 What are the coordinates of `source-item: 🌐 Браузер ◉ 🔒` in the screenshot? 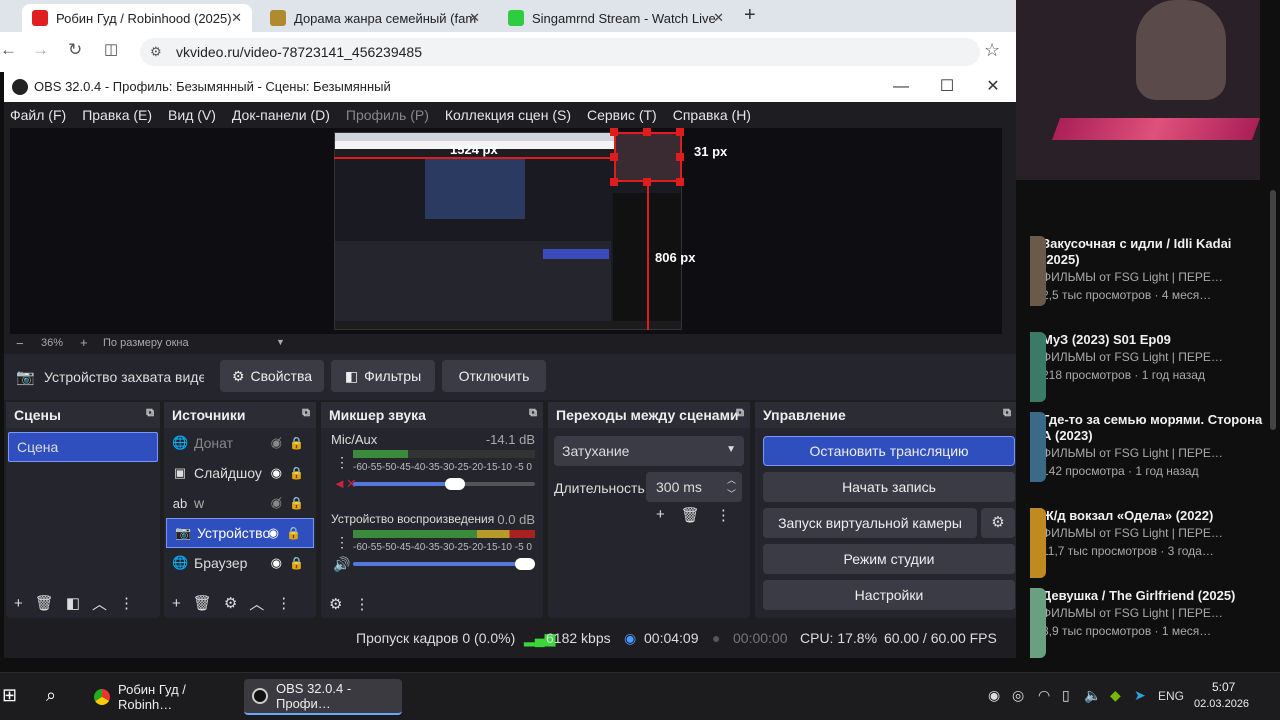 It's located at (240, 563).